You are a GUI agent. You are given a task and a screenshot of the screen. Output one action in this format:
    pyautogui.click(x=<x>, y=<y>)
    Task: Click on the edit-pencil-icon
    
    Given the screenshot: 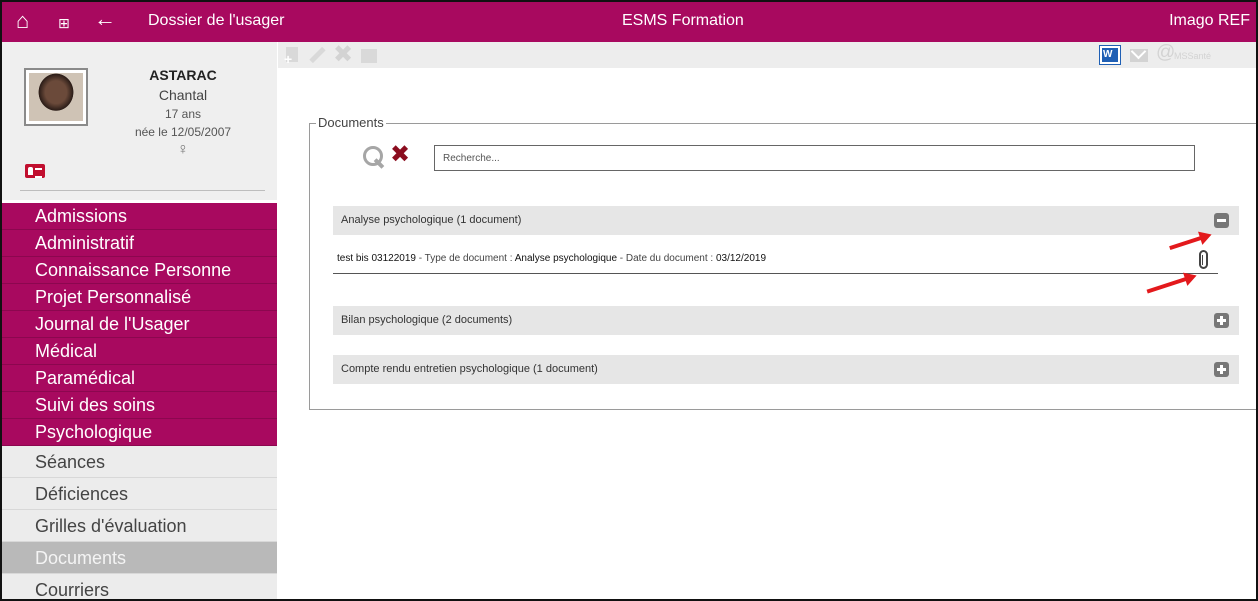 What is the action you would take?
    pyautogui.click(x=317, y=55)
    